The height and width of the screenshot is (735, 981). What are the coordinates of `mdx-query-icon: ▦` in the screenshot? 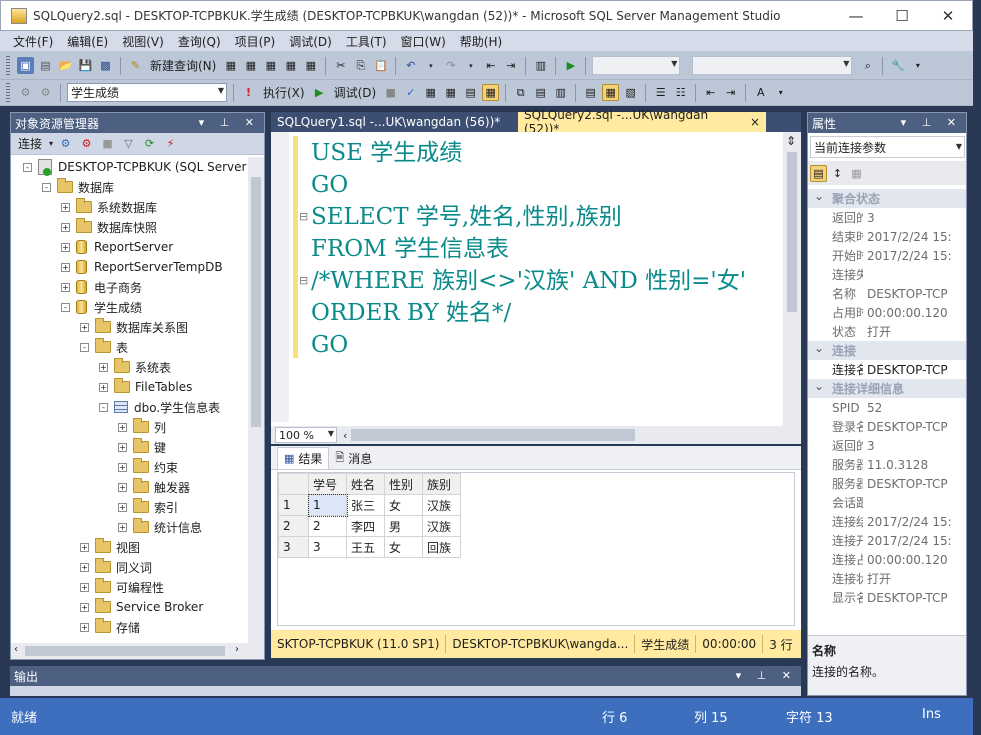 It's located at (250, 65).